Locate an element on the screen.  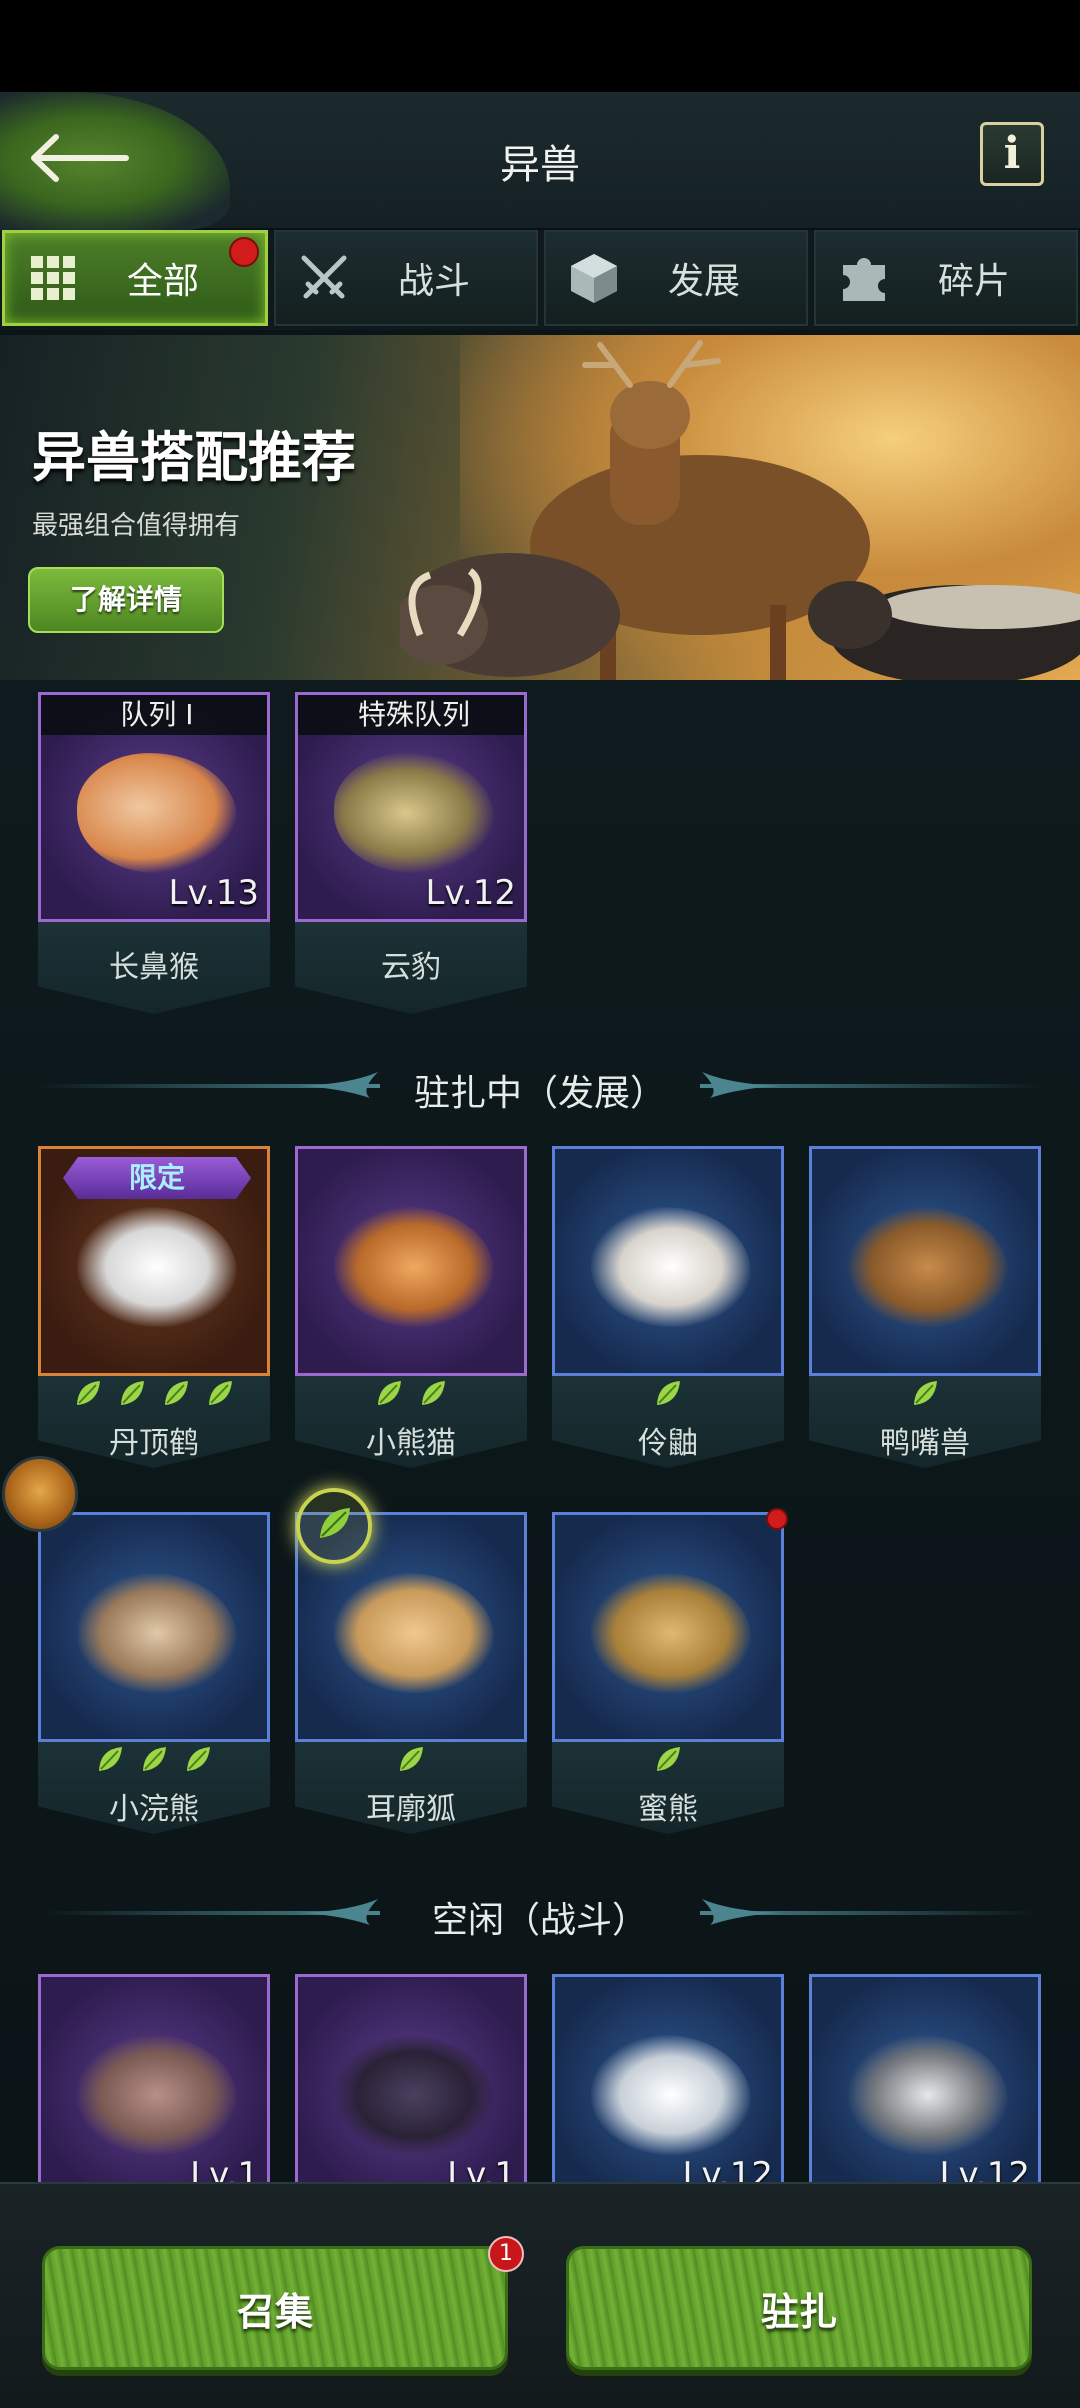
limited-badge: 限定 is located at coordinates (157, 1178).